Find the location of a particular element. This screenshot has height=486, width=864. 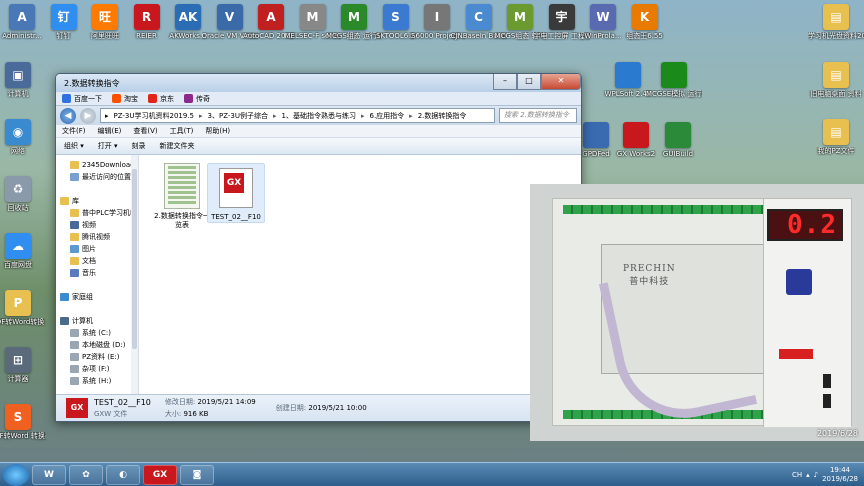

menu-item: 工具(T) is located at coordinates (182, 131).